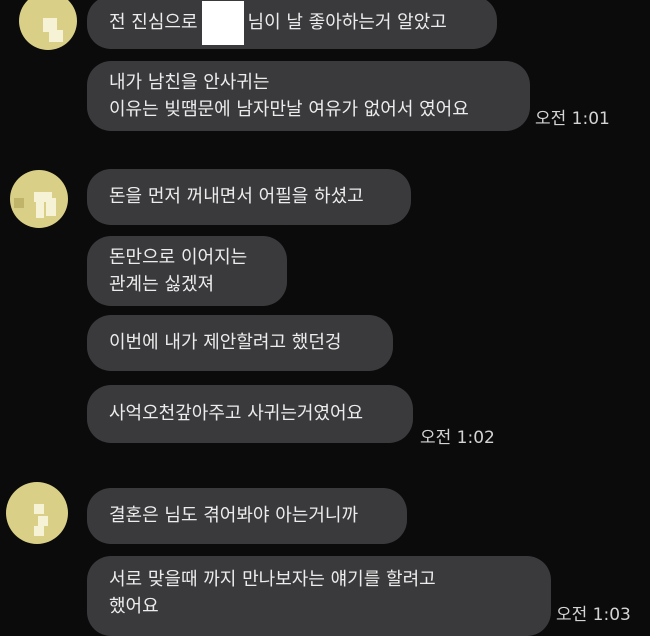 Image resolution: width=650 pixels, height=636 pixels. I want to click on message-bubble: 돈을 먼저 꺼내면서 어필을 하셨고, so click(249, 197).